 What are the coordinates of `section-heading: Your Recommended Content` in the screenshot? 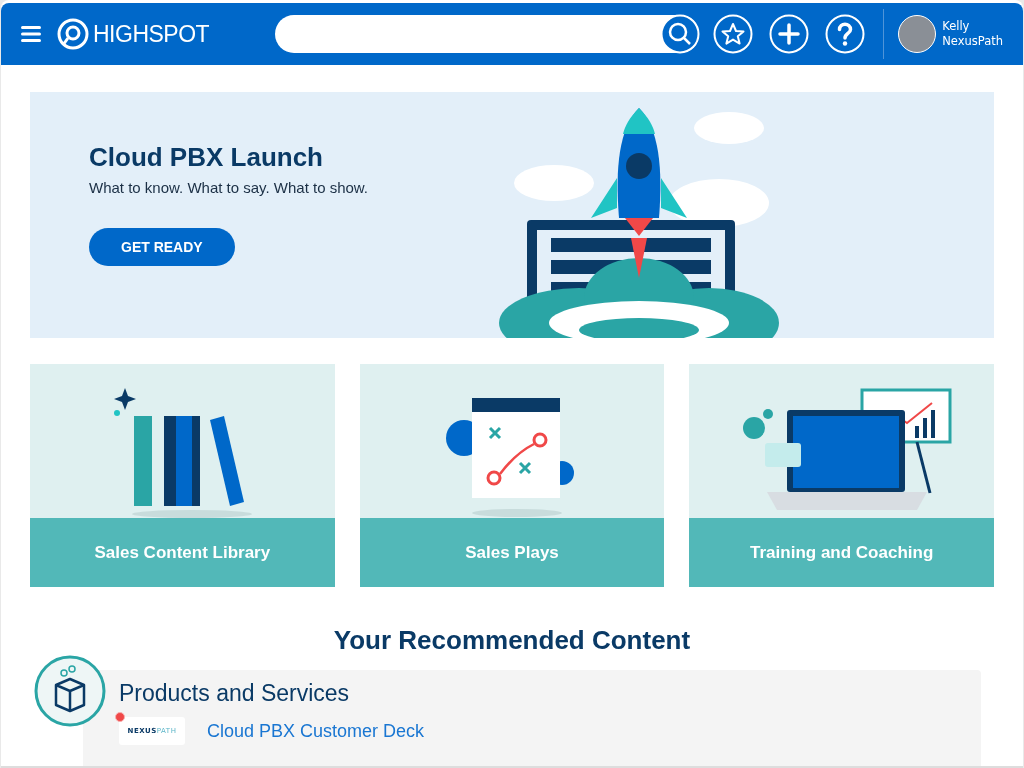 It's located at (512, 640).